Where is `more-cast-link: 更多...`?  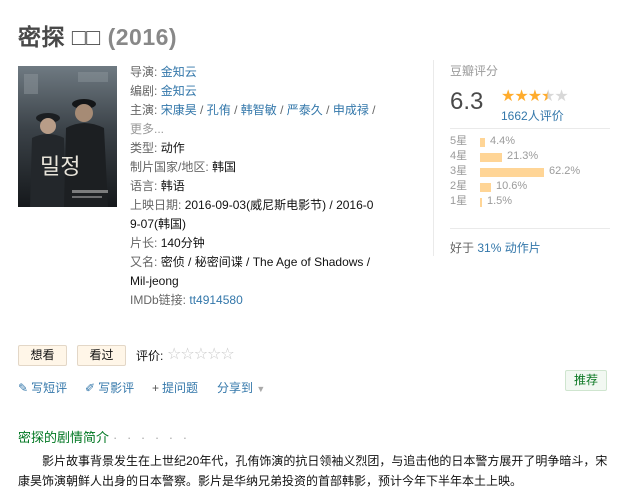 more-cast-link: 更多... is located at coordinates (147, 129).